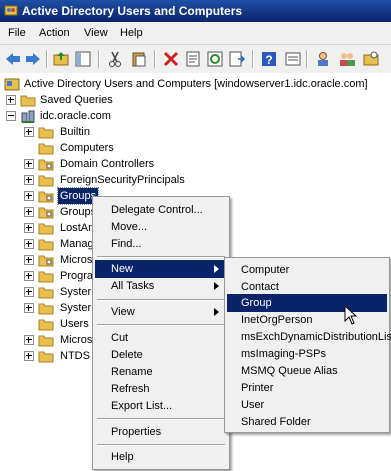  I want to click on menu-view: View, so click(96, 33).